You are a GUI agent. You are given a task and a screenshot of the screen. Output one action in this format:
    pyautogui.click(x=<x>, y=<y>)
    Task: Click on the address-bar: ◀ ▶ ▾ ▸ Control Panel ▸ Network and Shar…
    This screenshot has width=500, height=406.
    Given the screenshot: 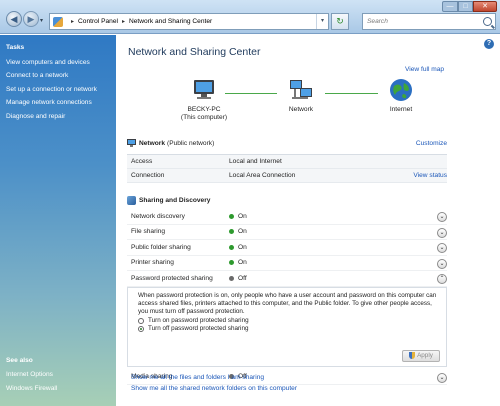 What is the action you would take?
    pyautogui.click(x=250, y=17)
    